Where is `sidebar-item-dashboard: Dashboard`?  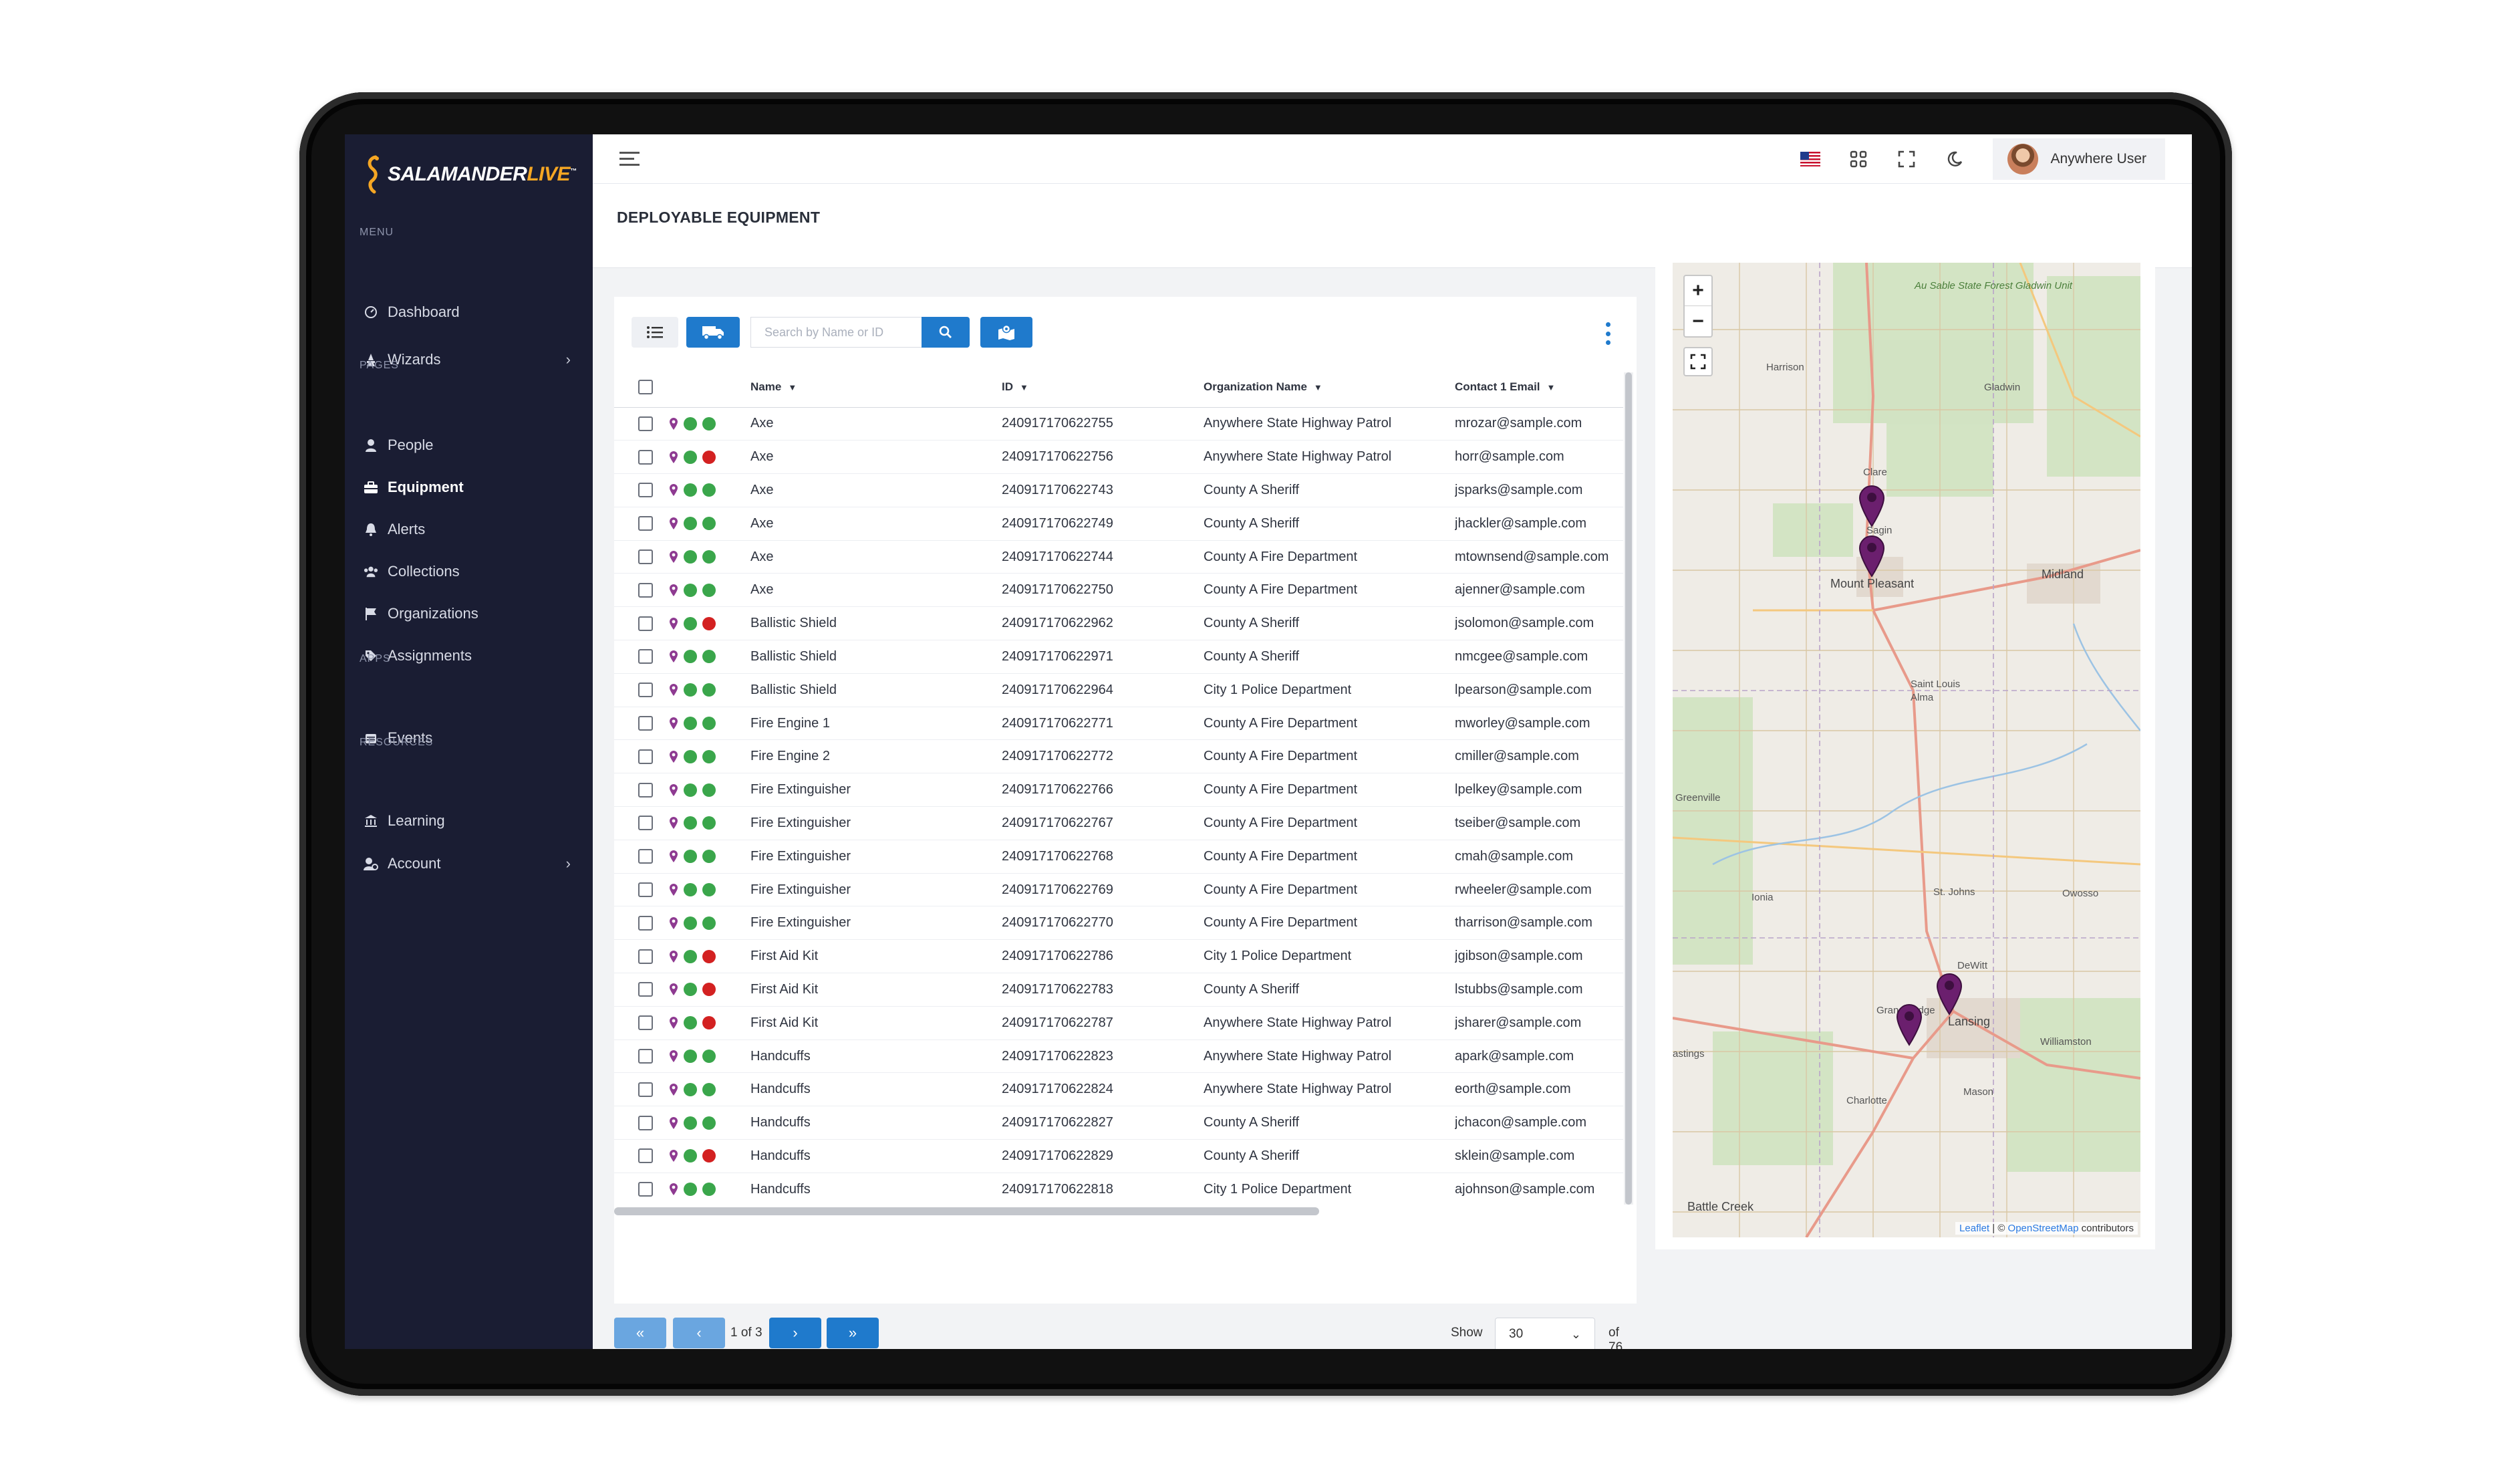
sidebar-item-dashboard: Dashboard is located at coordinates (470, 312).